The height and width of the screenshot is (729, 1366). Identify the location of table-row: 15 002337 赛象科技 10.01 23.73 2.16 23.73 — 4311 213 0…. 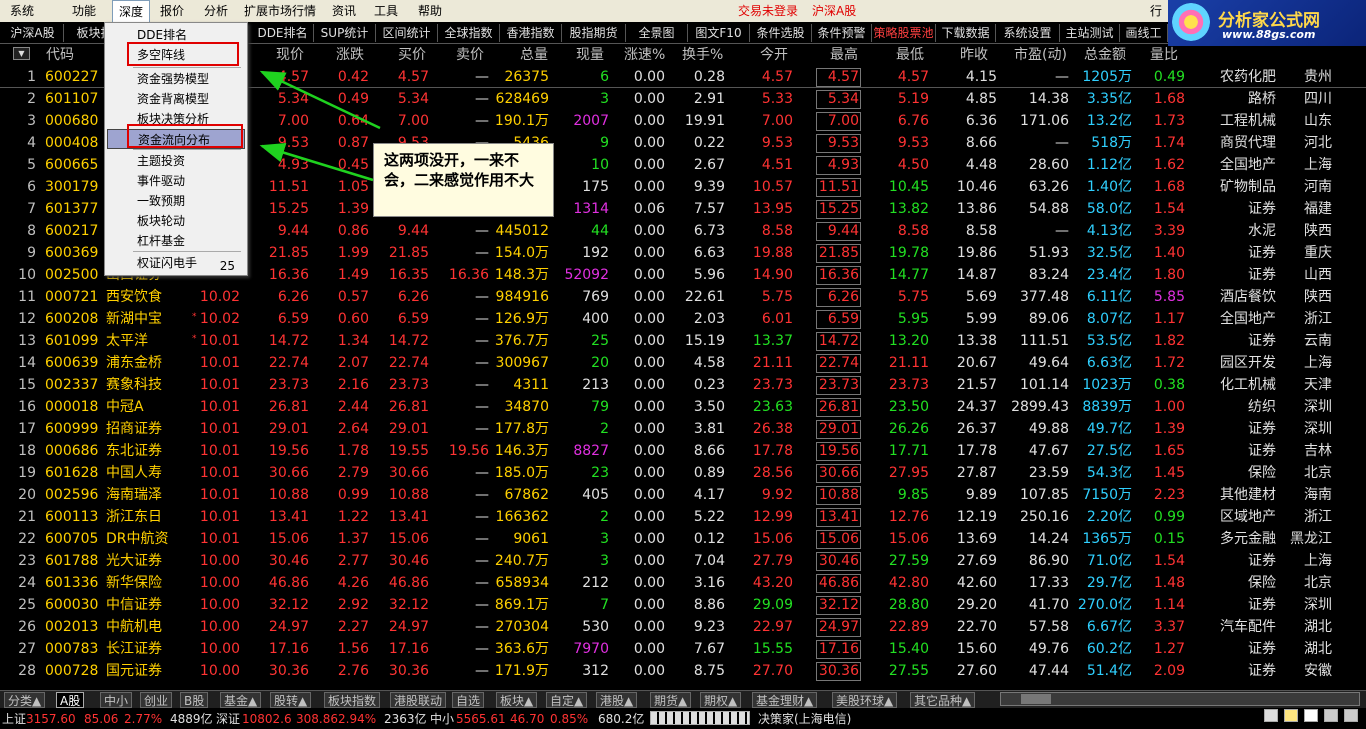
(683, 385).